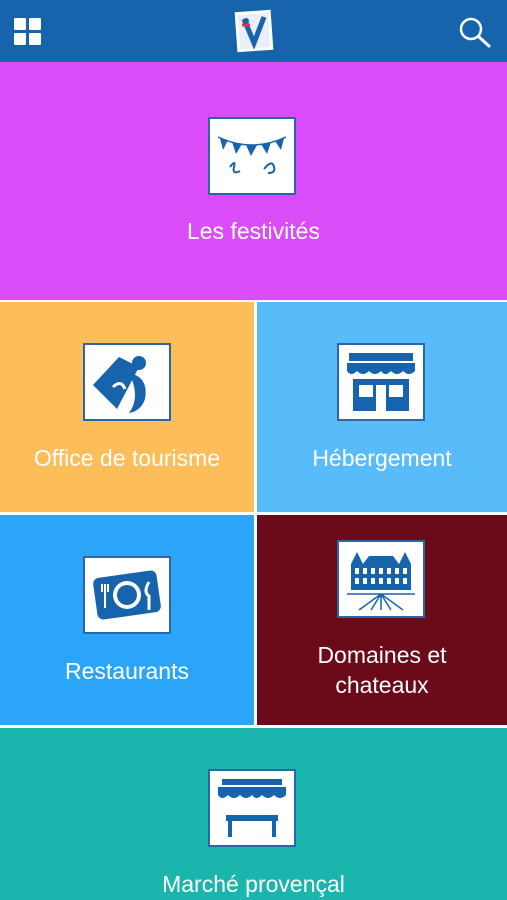 The height and width of the screenshot is (900, 507). I want to click on city-logo-icon, so click(254, 31).